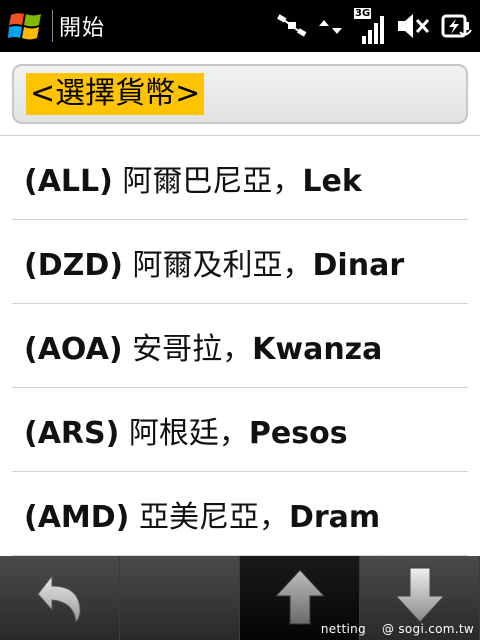 This screenshot has height=640, width=480. What do you see at coordinates (72, 433) in the screenshot?
I see `currency-code: (ARS)` at bounding box center [72, 433].